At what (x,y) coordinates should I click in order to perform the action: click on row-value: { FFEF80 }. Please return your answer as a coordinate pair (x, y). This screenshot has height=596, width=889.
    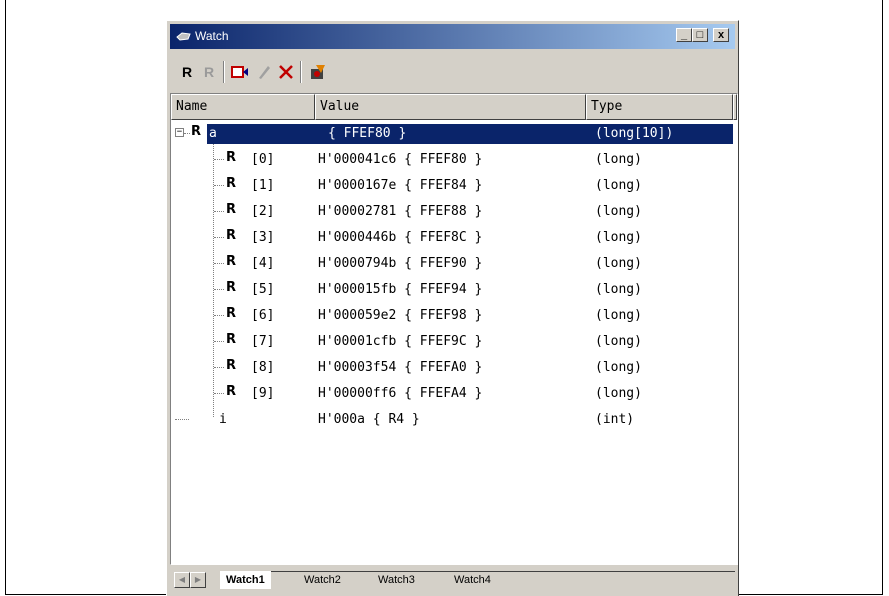
    Looking at the image, I should click on (457, 134).